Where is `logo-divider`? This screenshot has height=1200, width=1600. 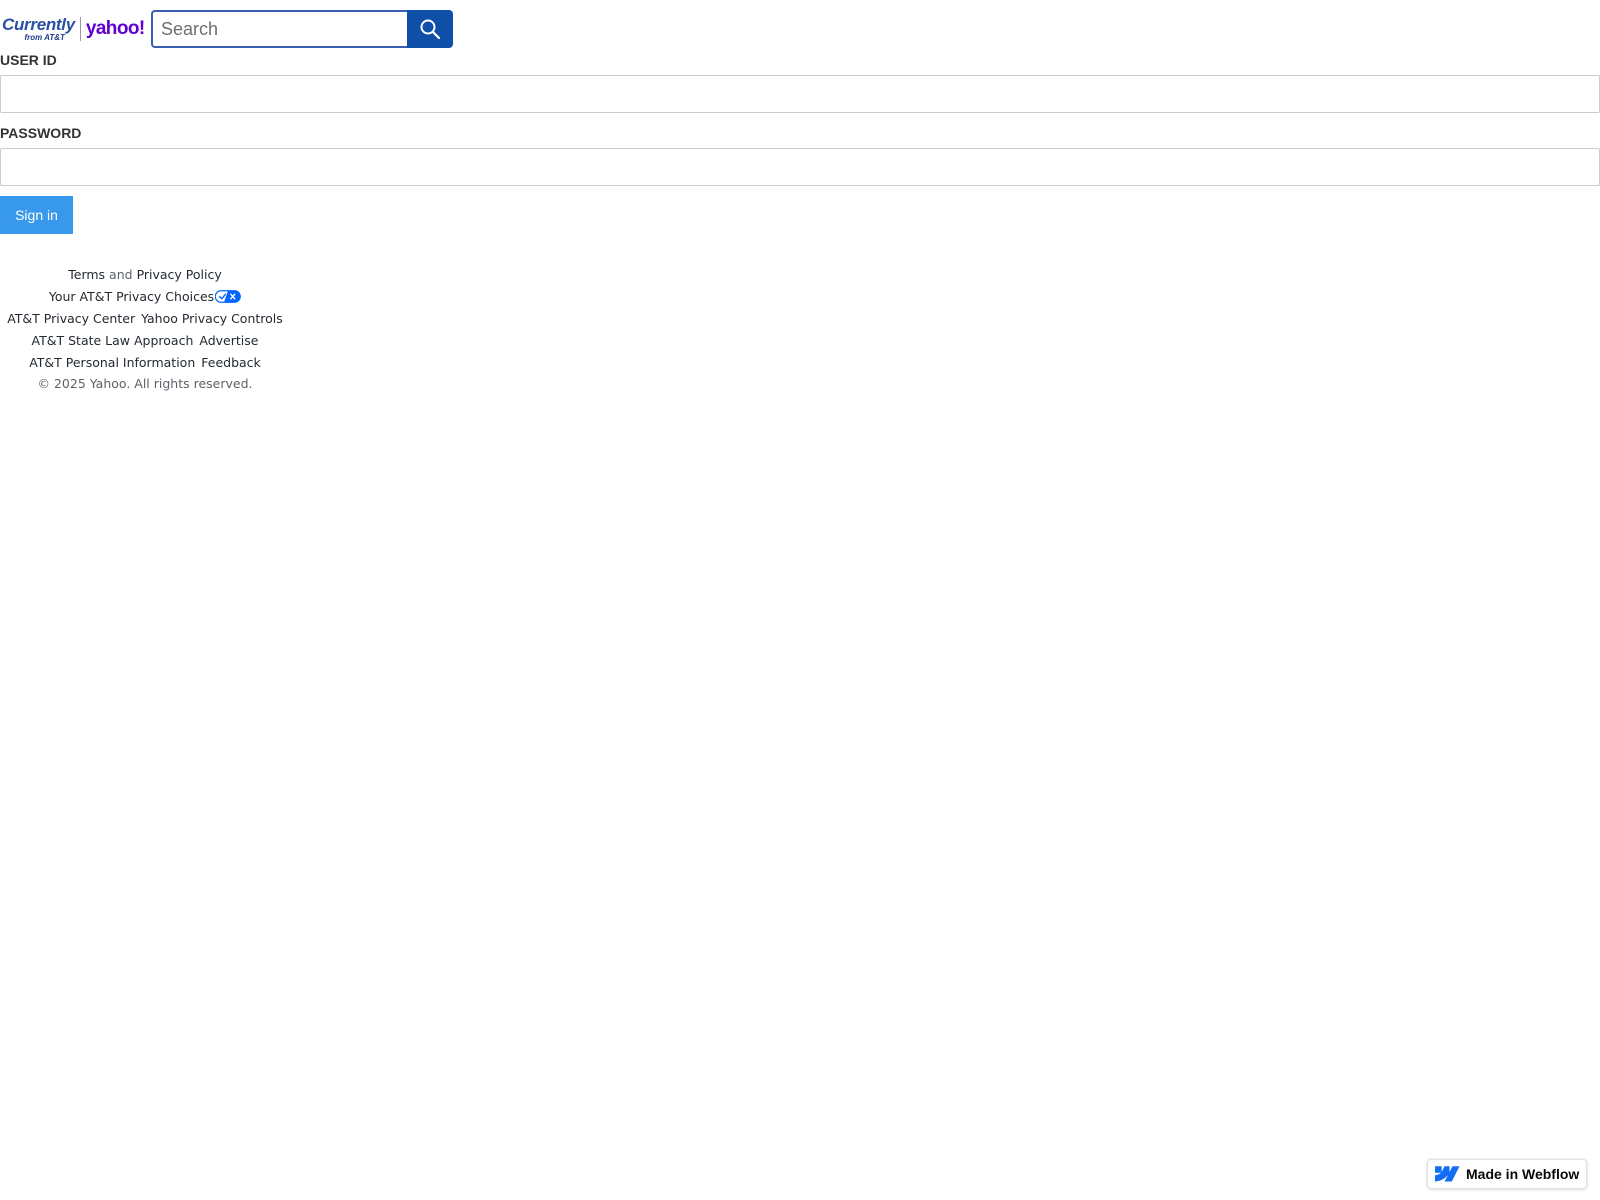
logo-divider is located at coordinates (80, 29).